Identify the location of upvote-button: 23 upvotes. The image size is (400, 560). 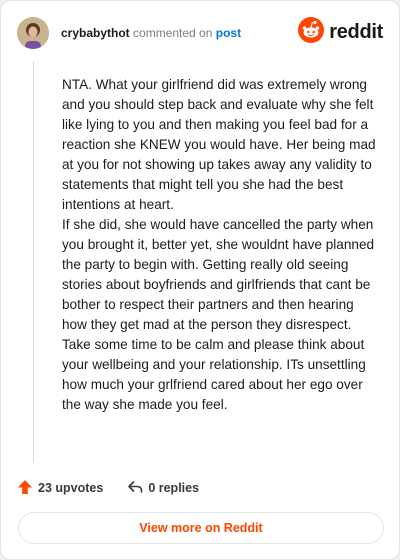
(60, 488).